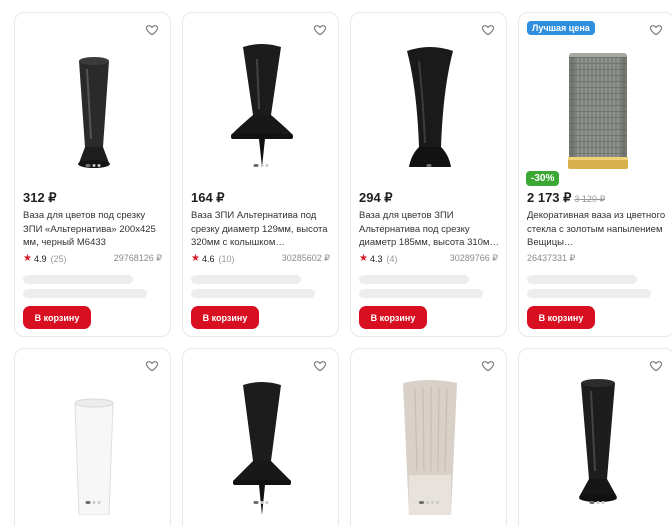  Describe the element at coordinates (40, 258) in the screenshot. I see `product-rating: 4.9` at that location.